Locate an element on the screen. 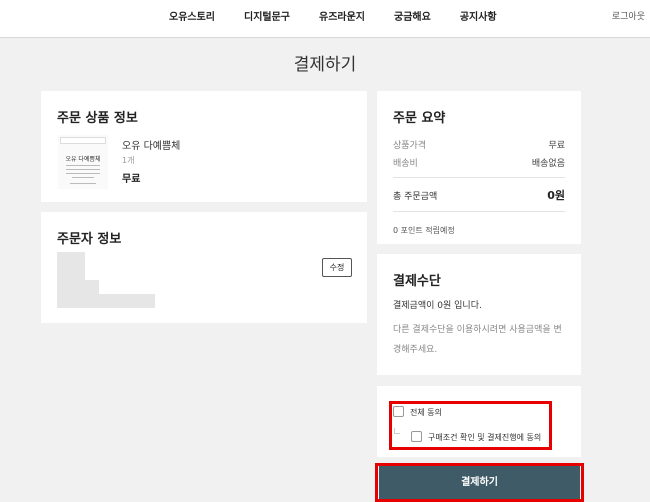 This screenshot has height=502, width=650. nav-item-digital-stationery: 디지털문구 is located at coordinates (267, 15).